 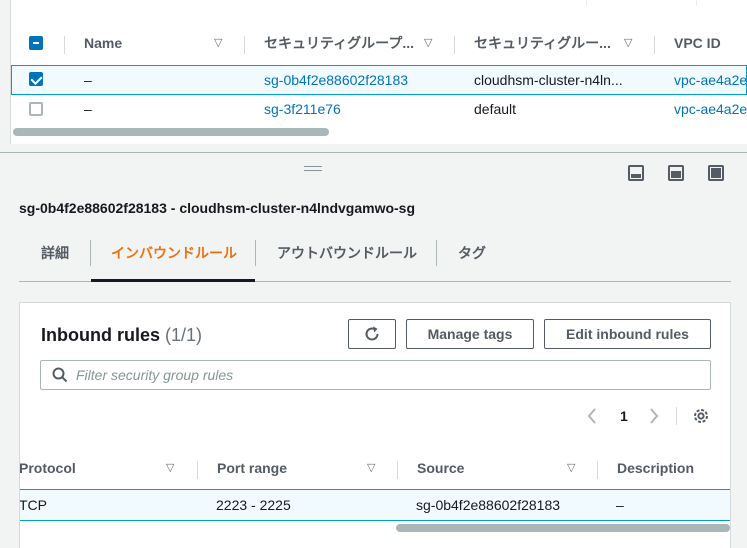 What do you see at coordinates (313, 168) in the screenshot?
I see `drag-handle-icon` at bounding box center [313, 168].